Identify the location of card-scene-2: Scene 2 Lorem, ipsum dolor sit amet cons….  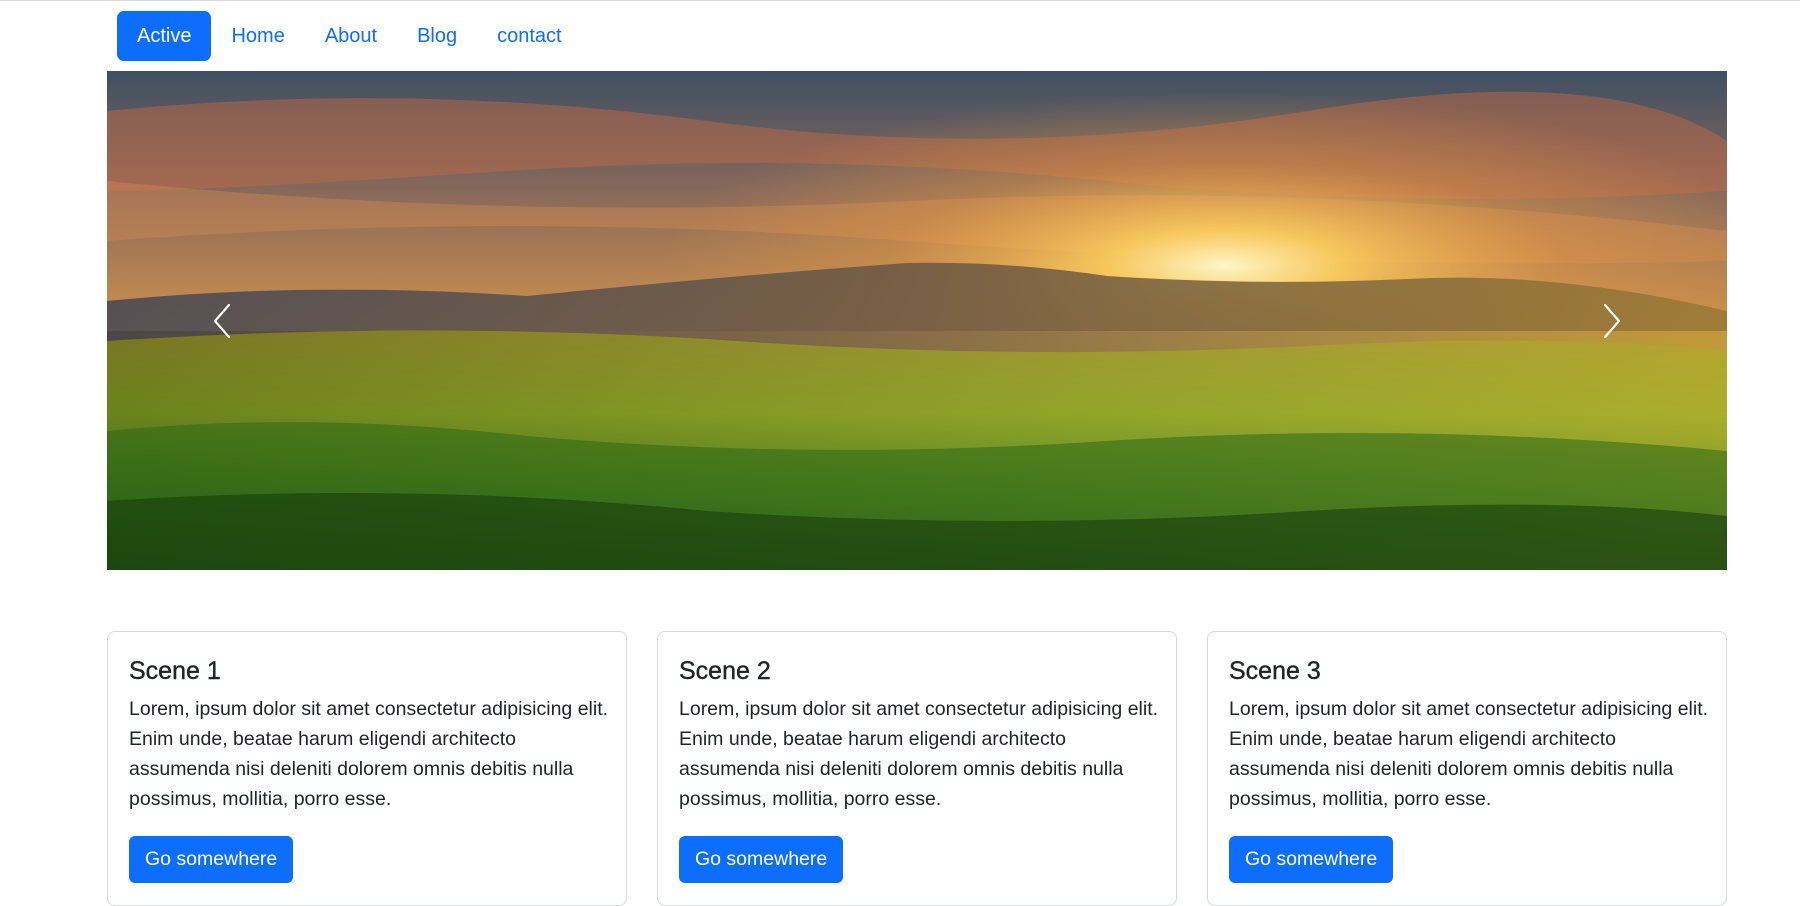
(917, 768).